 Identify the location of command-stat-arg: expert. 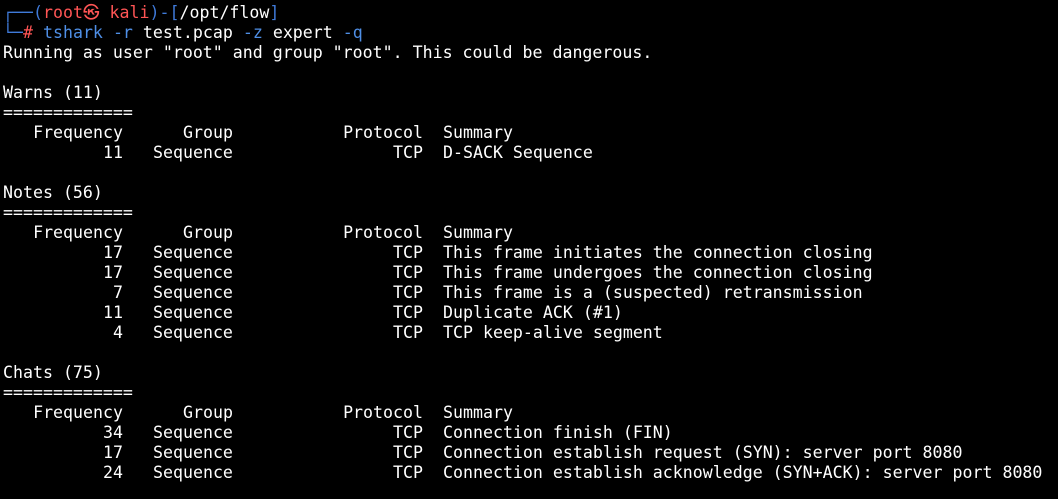
(302, 32).